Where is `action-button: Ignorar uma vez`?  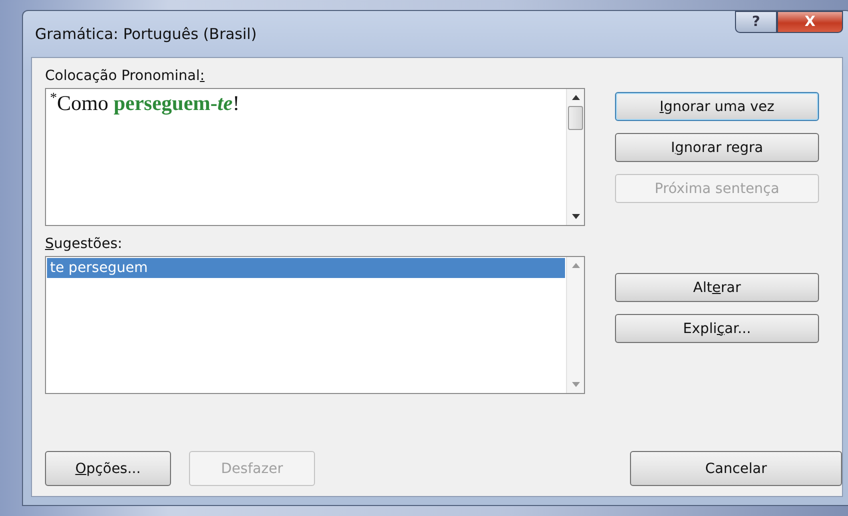 action-button: Ignorar uma vez is located at coordinates (717, 106).